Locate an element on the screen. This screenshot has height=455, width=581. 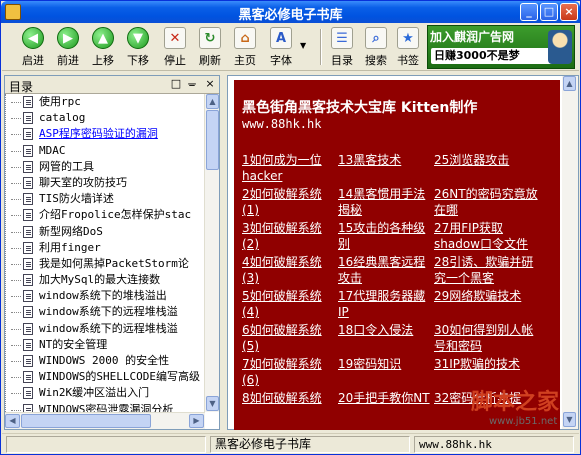
scroll-thumb is located at coordinates (212, 140).